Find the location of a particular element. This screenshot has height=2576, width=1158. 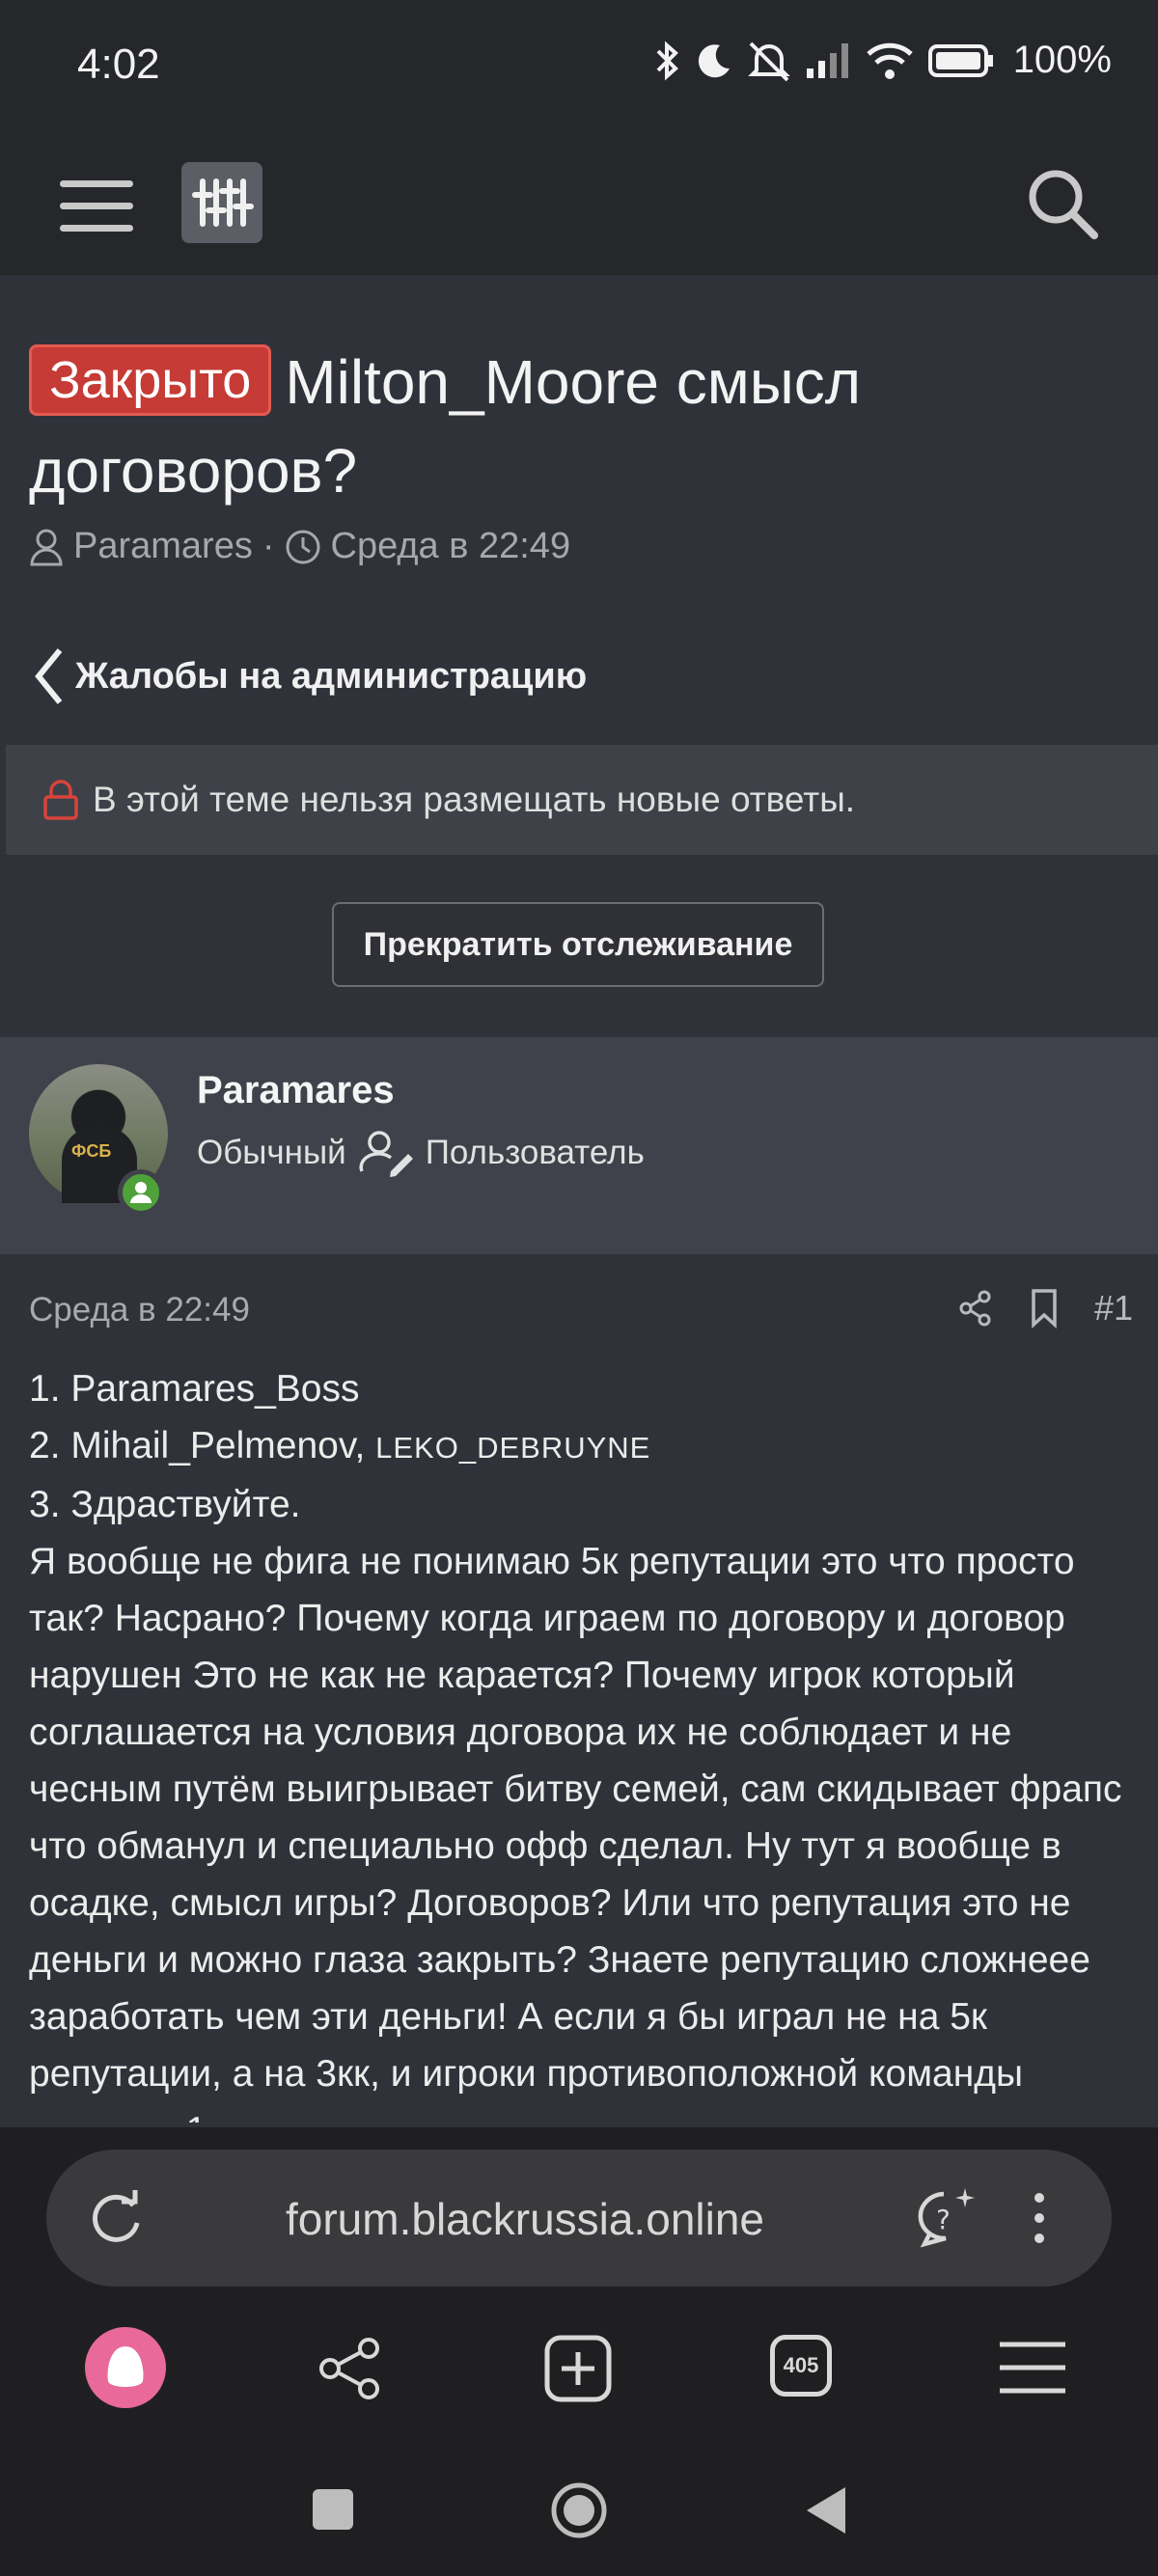

alice-icon is located at coordinates (125, 2368).